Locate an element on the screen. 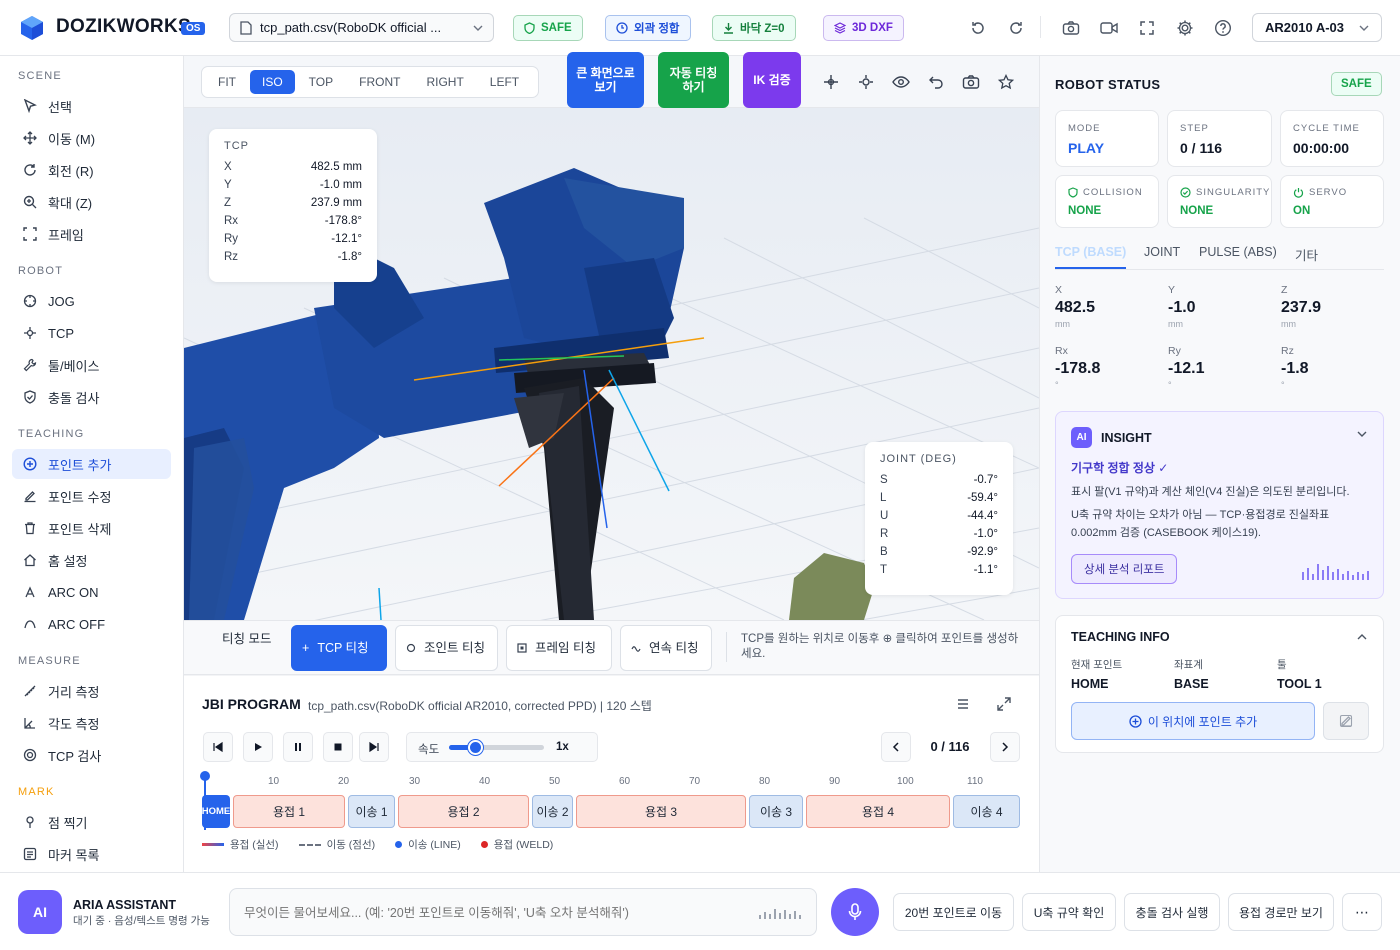 Image resolution: width=1400 pixels, height=950 pixels. menu-icon is located at coordinates (964, 705).